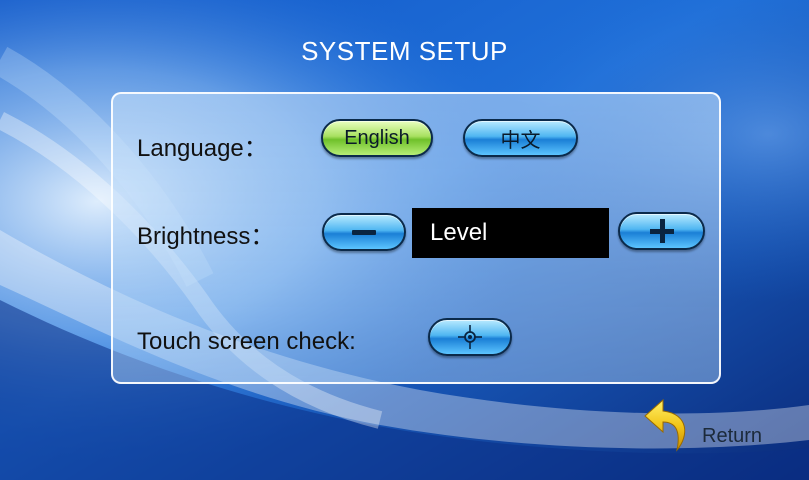  I want to click on brightness-decrease-button, so click(364, 232).